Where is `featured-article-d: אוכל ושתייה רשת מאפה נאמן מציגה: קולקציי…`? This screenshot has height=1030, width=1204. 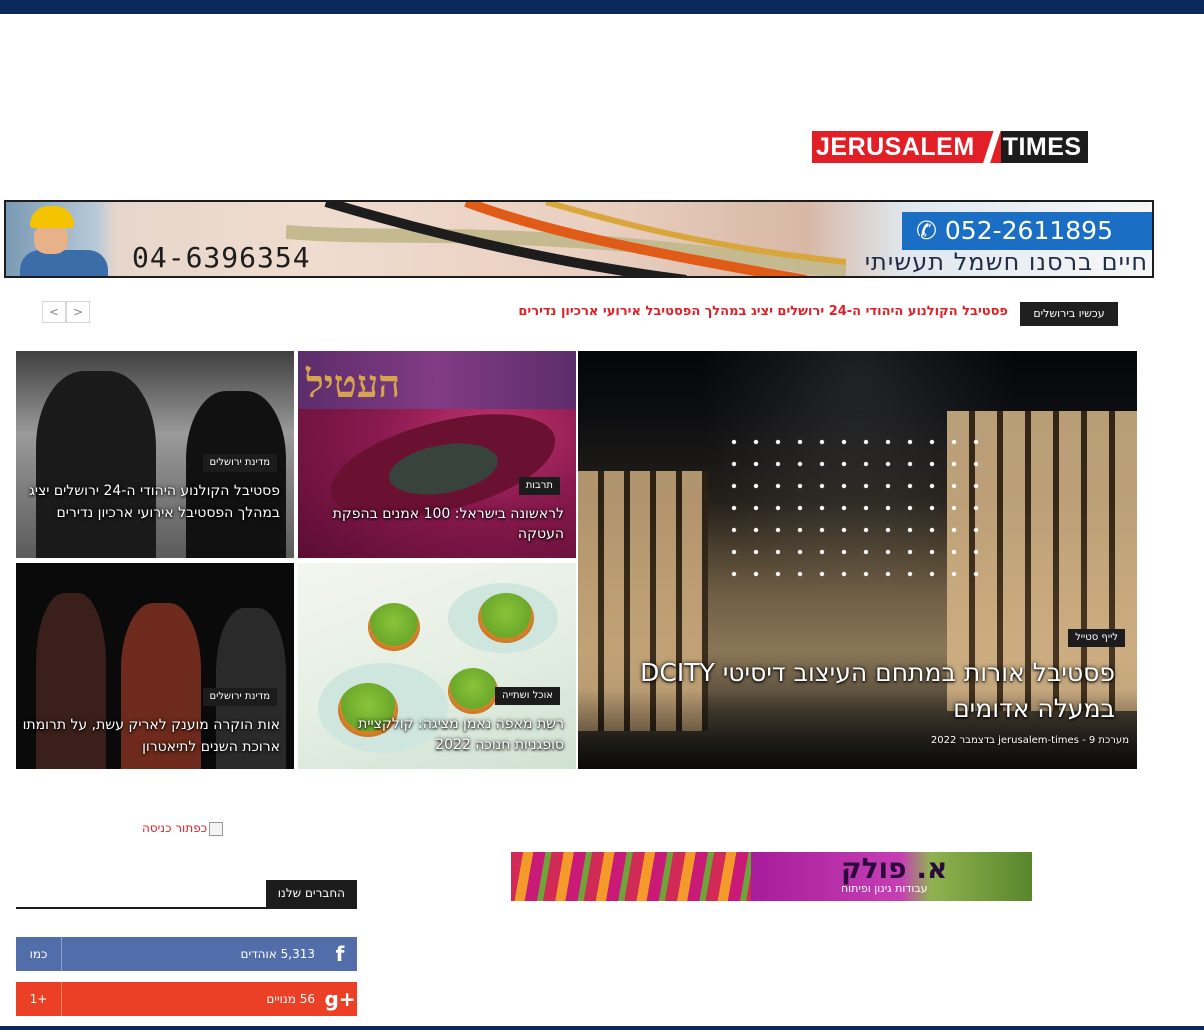
featured-article-d: אוכל ושתייה רשת מאפה נאמן מציגה: קולקציי… is located at coordinates (437, 666).